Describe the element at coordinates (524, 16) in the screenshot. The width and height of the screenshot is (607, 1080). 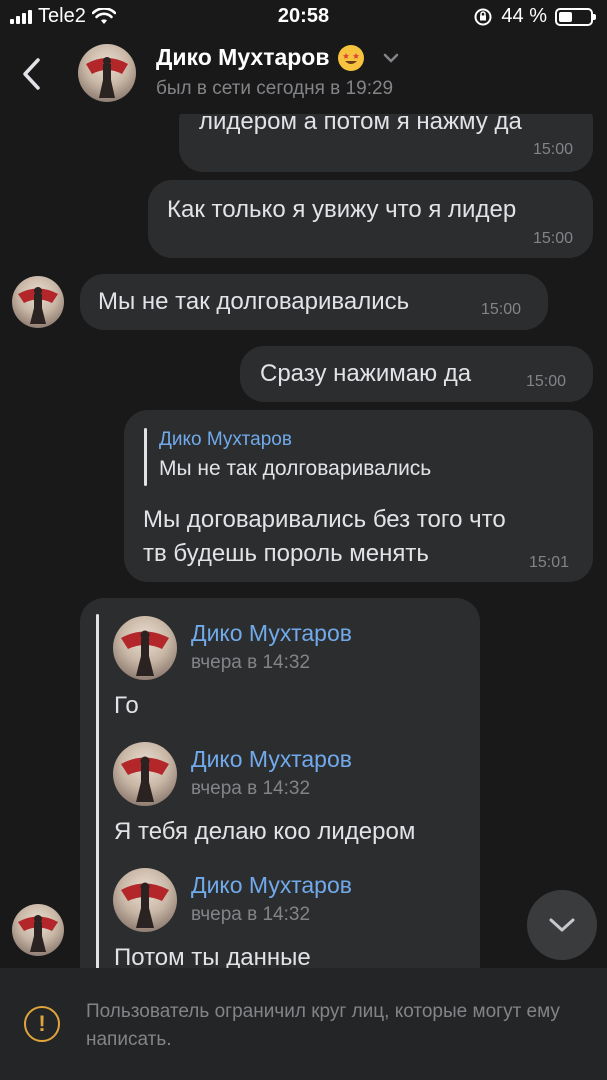
I see `battery-percent: 44 %` at that location.